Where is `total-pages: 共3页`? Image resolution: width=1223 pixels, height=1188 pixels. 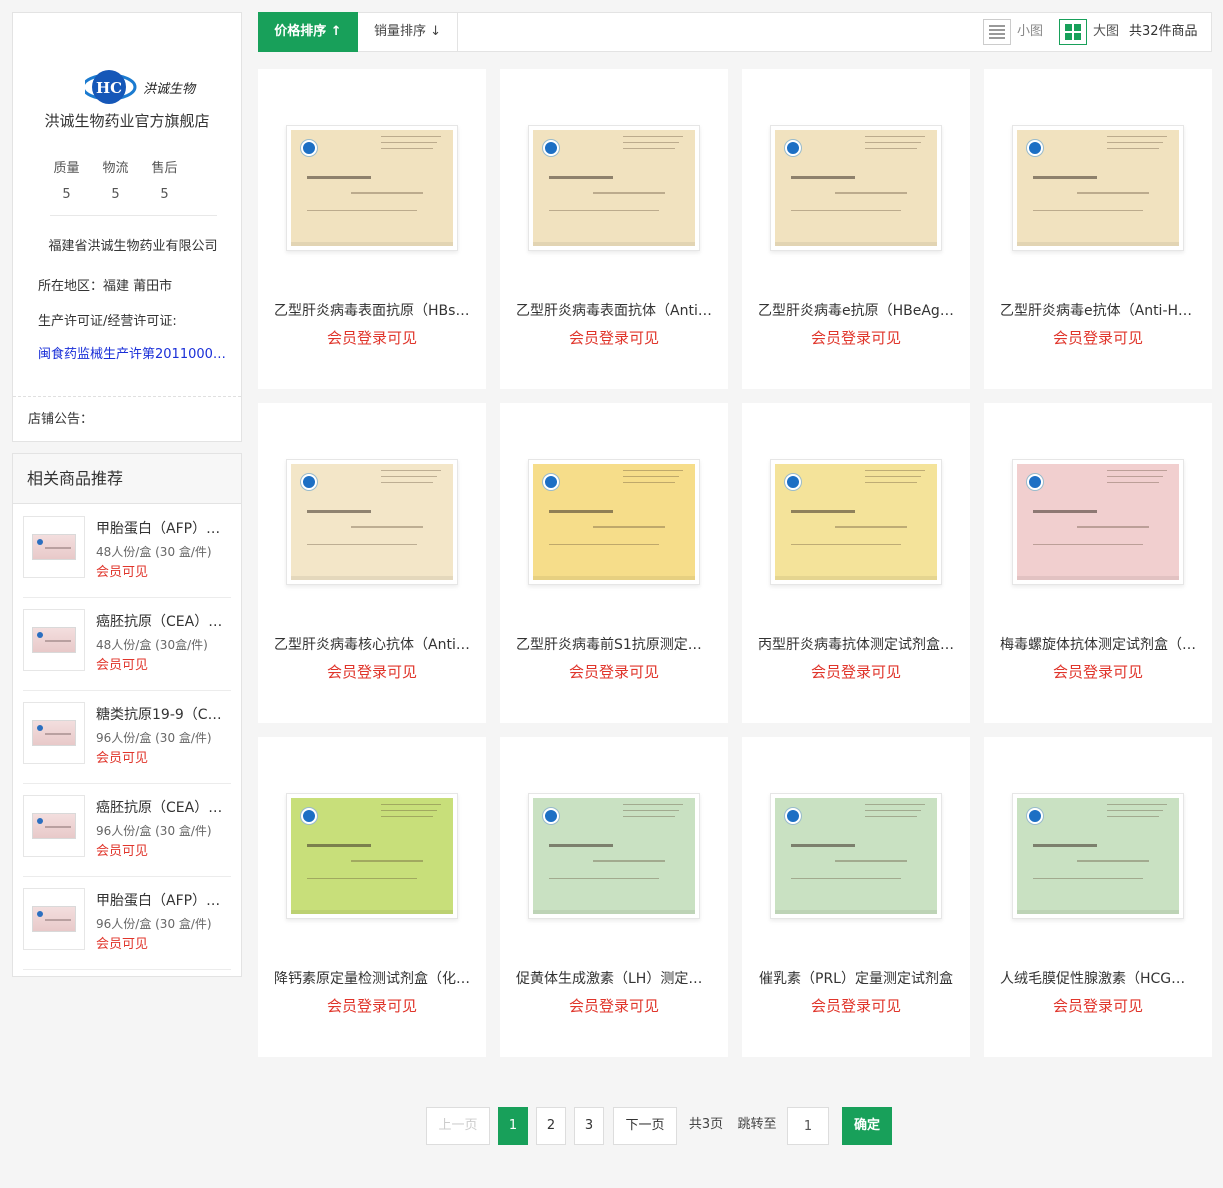 total-pages: 共3页 is located at coordinates (706, 1124).